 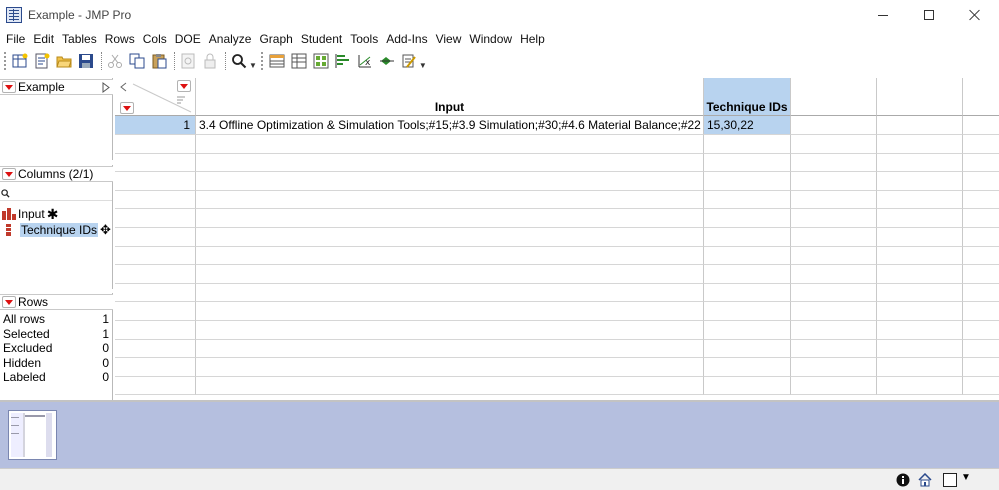 I want to click on menu-student: Student, so click(x=321, y=39).